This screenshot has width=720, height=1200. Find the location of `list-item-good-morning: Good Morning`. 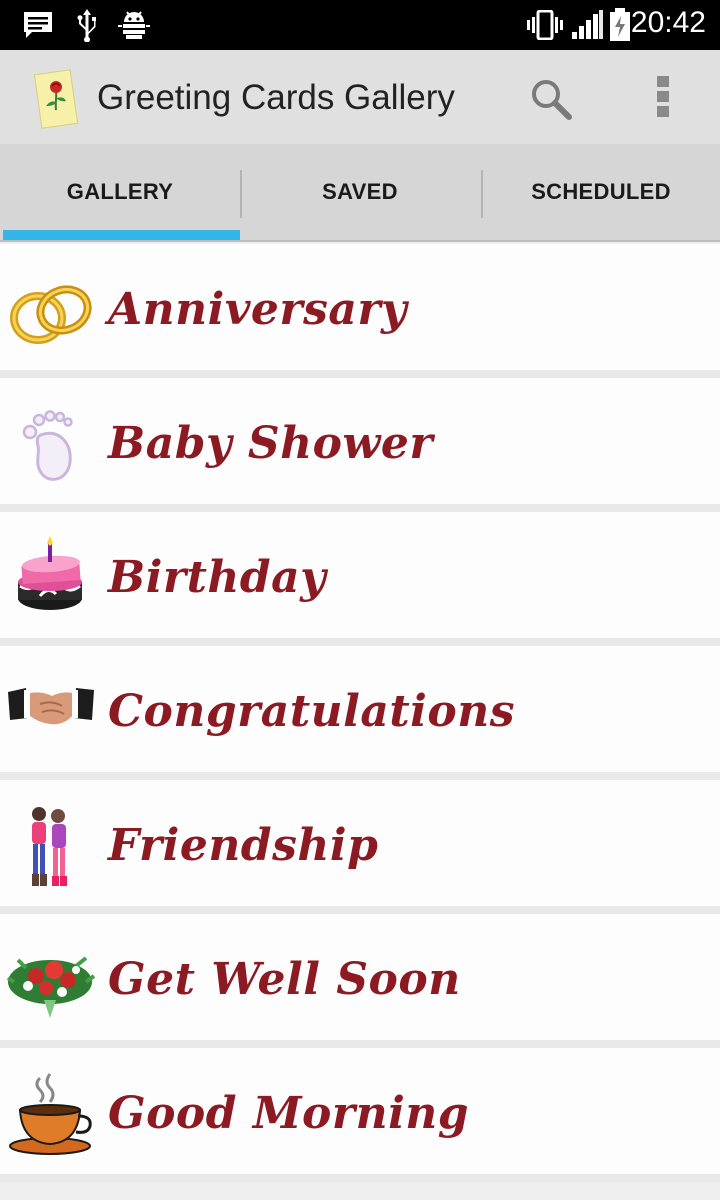

list-item-good-morning: Good Morning is located at coordinates (360, 1115).